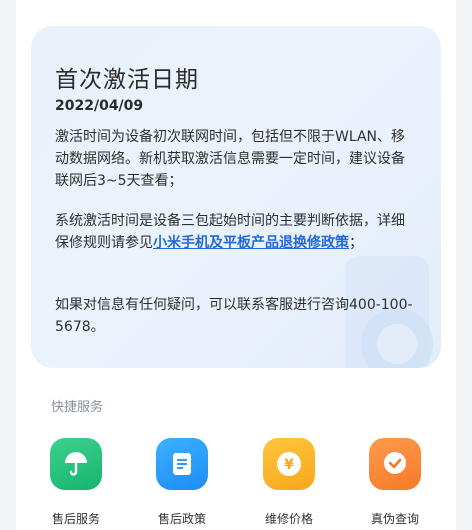 The height and width of the screenshot is (530, 472). I want to click on quick-services-title: 快捷服务, so click(77, 407).